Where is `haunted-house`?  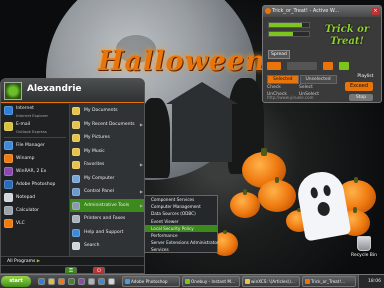
haunted-house is located at coordinates (202, 122).